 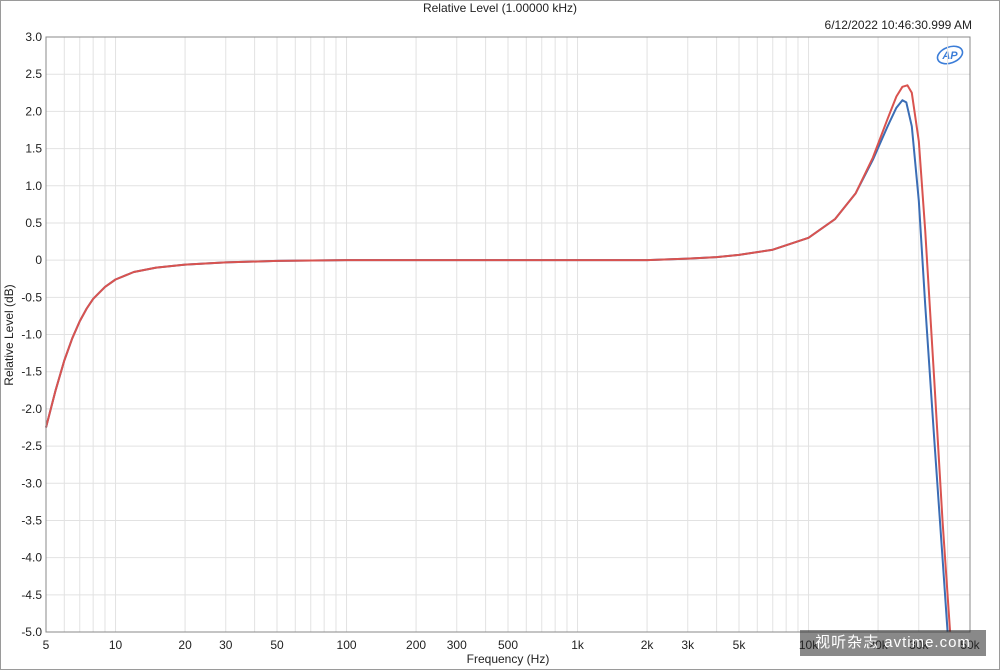 I want to click on y-tick-label: -3.5, so click(x=31, y=520).